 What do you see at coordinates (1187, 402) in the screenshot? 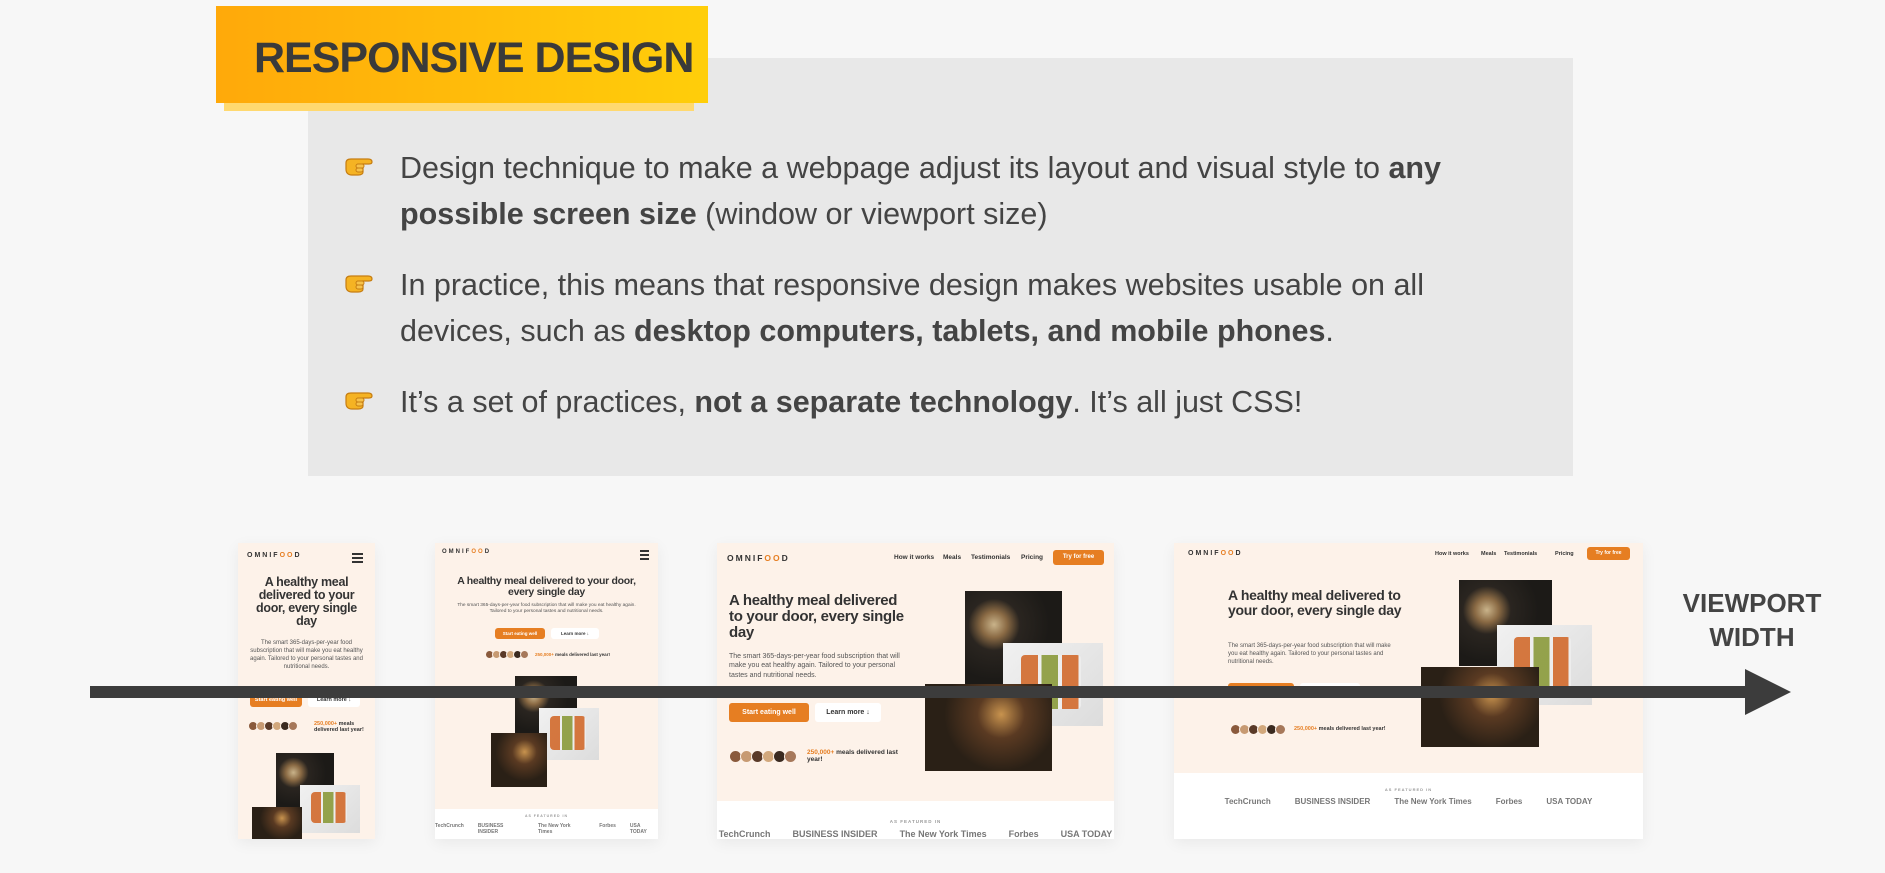
I see `bullet-3-text-end: . It’s all just CSS!` at bounding box center [1187, 402].